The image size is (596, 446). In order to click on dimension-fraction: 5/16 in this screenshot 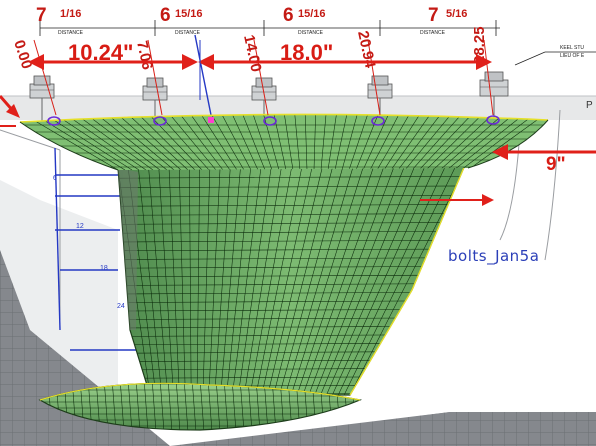, I will do `click(456, 14)`.